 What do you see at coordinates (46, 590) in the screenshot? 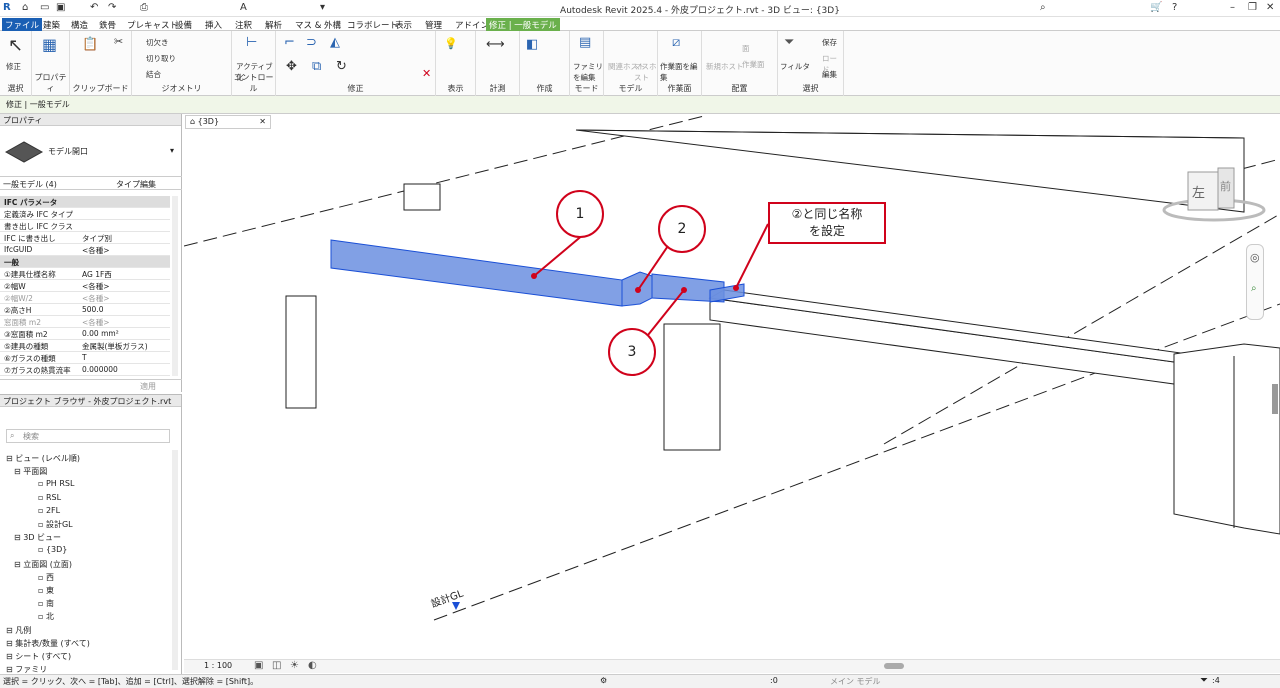
I see `browser-tree-item: ▫ 東` at bounding box center [46, 590].